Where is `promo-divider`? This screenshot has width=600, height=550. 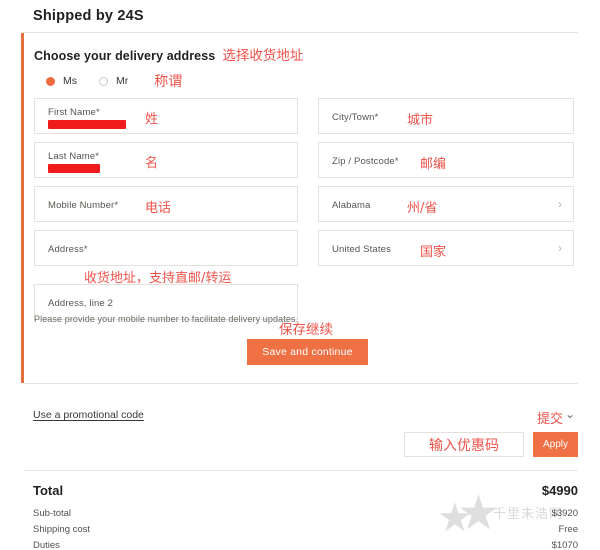
promo-divider is located at coordinates (301, 470).